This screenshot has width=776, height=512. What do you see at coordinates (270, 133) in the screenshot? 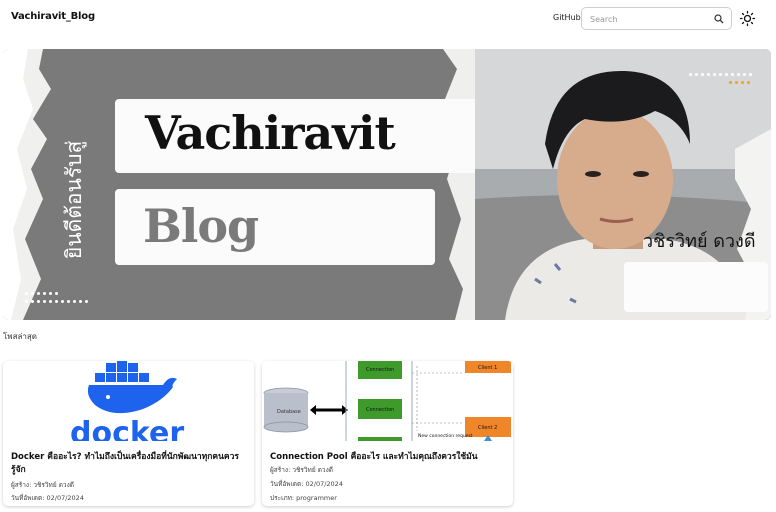
I see `banner-title-line1: Vachiravit` at bounding box center [270, 133].